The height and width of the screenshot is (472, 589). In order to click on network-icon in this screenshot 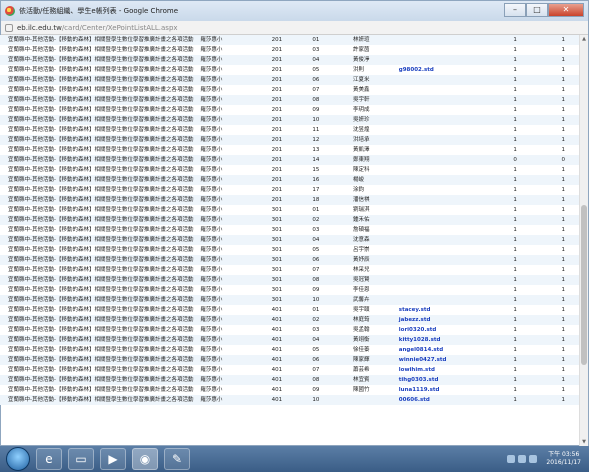, I will do `click(522, 459)`.